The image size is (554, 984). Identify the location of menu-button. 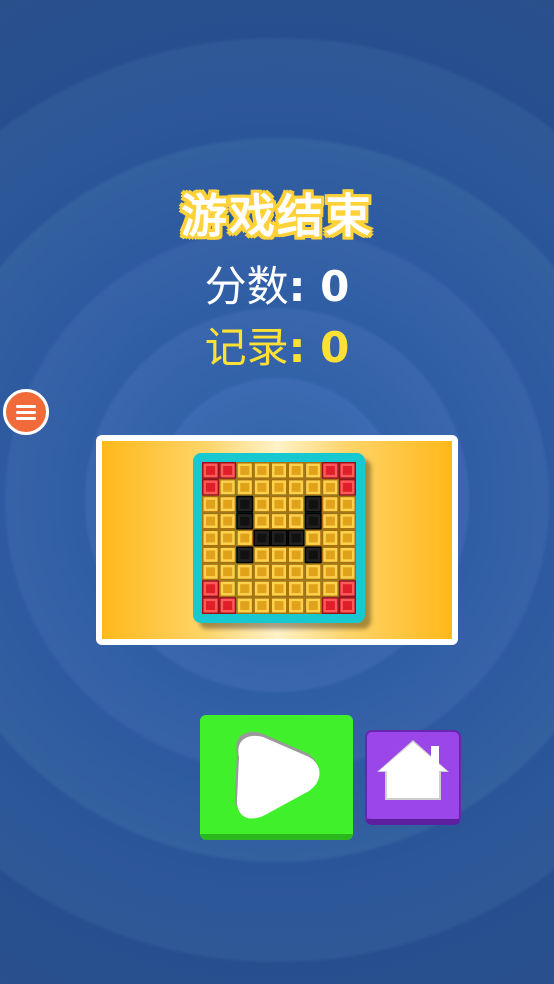
(26, 412).